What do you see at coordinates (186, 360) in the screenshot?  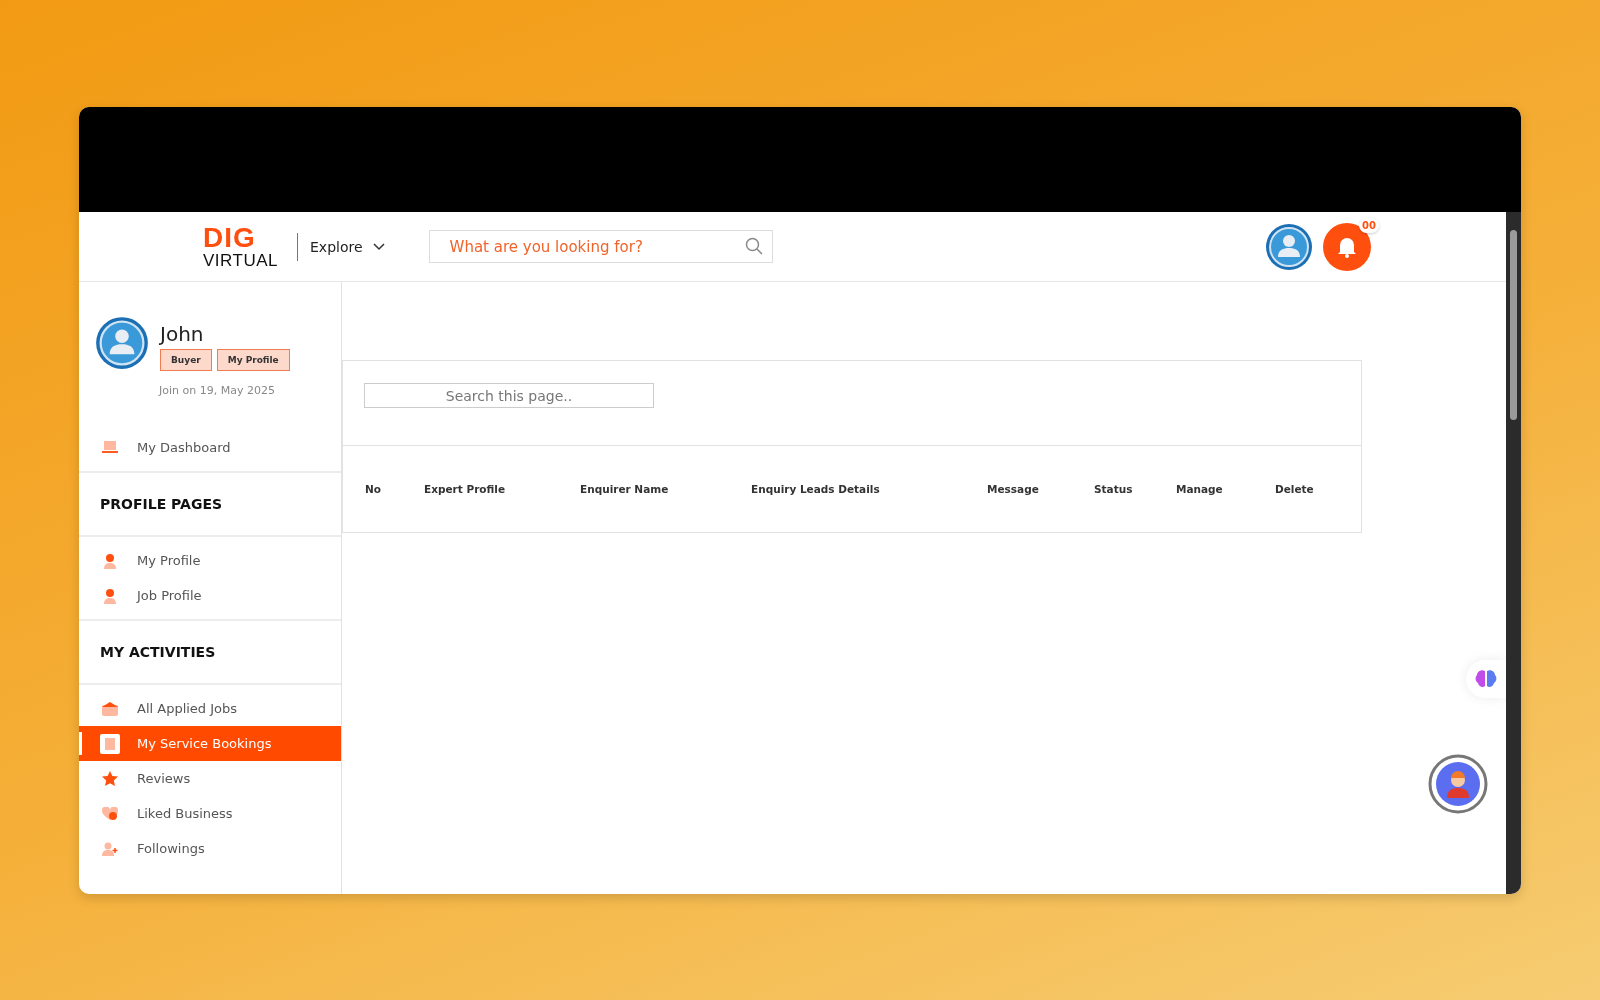 I see `profile-tag: Buyer` at bounding box center [186, 360].